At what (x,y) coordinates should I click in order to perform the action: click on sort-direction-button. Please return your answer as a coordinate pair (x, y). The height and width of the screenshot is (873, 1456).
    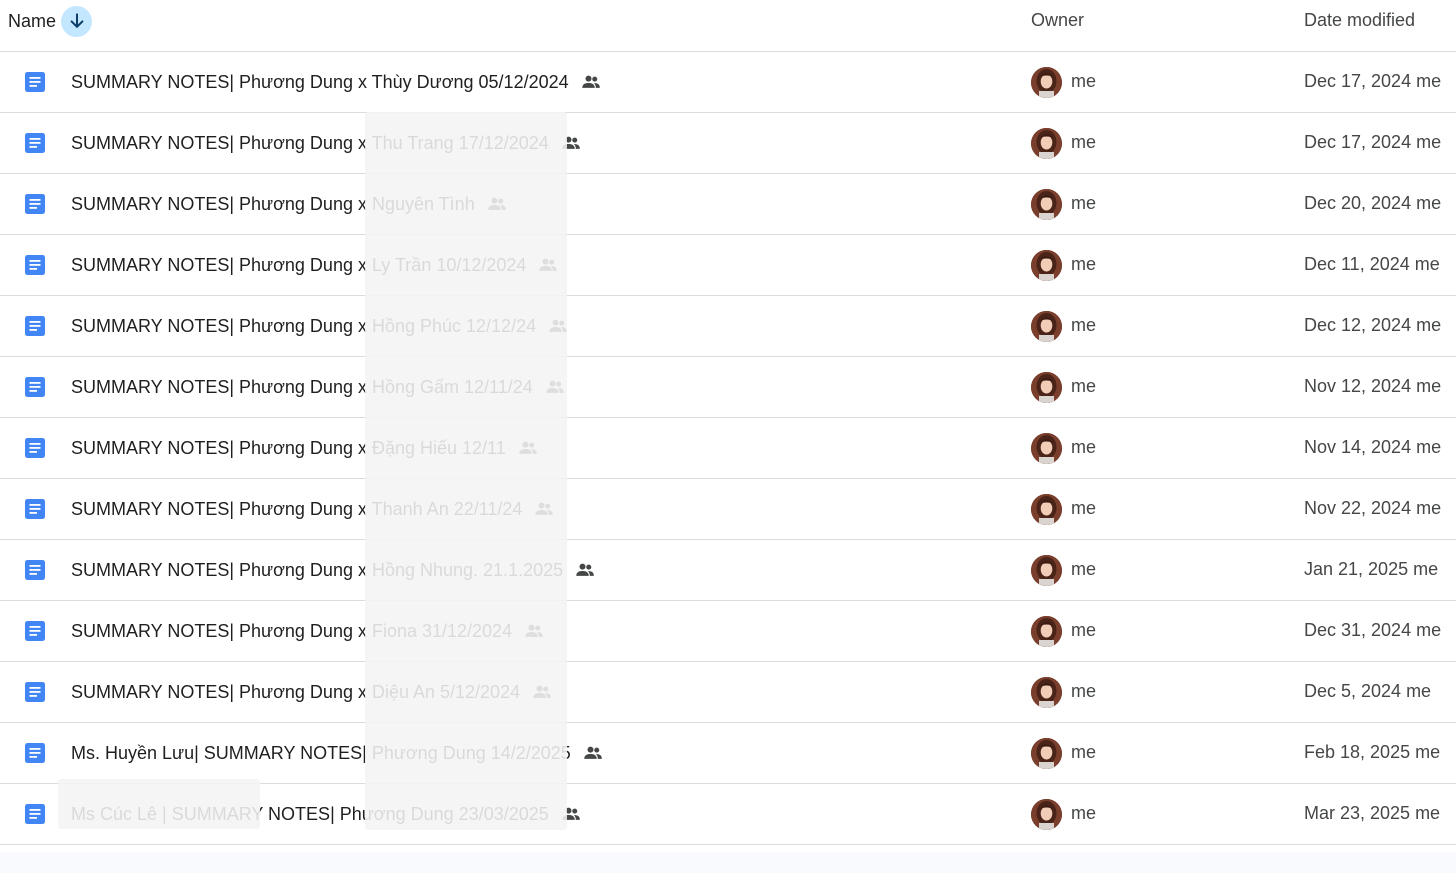
    Looking at the image, I should click on (77, 21).